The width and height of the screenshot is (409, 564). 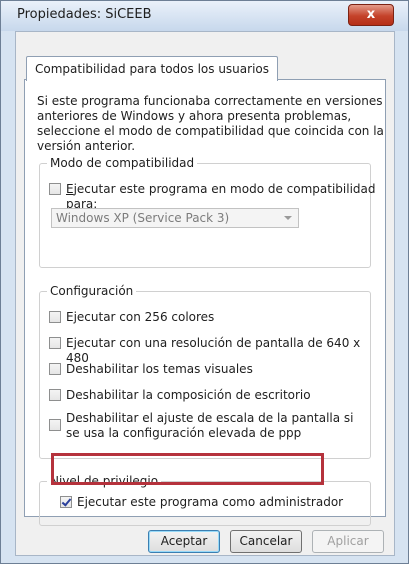 I want to click on window-title: Propiedades: SiCEEB, so click(x=84, y=14).